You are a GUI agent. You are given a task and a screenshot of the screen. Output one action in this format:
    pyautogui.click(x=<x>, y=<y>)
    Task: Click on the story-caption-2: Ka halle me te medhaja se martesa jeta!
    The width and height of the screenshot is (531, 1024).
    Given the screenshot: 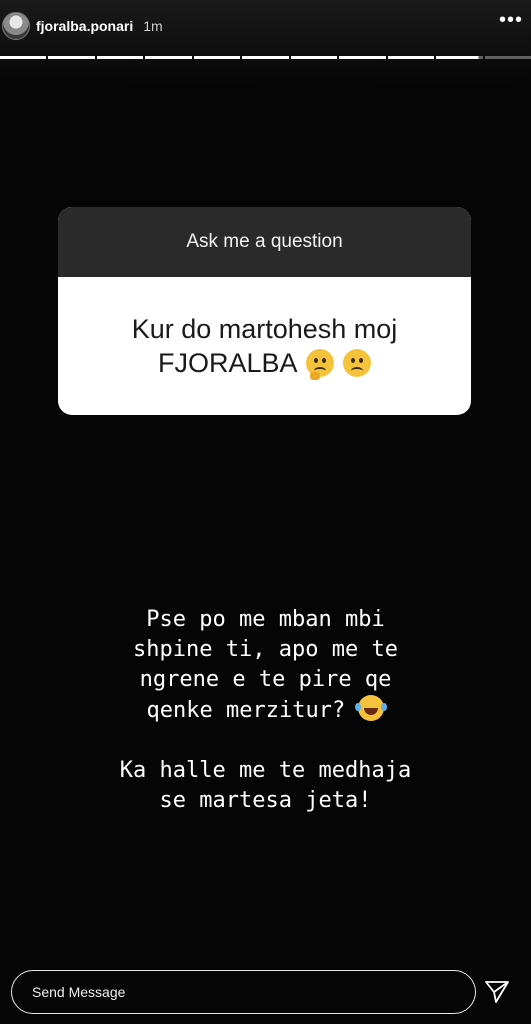 What is the action you would take?
    pyautogui.click(x=265, y=786)
    